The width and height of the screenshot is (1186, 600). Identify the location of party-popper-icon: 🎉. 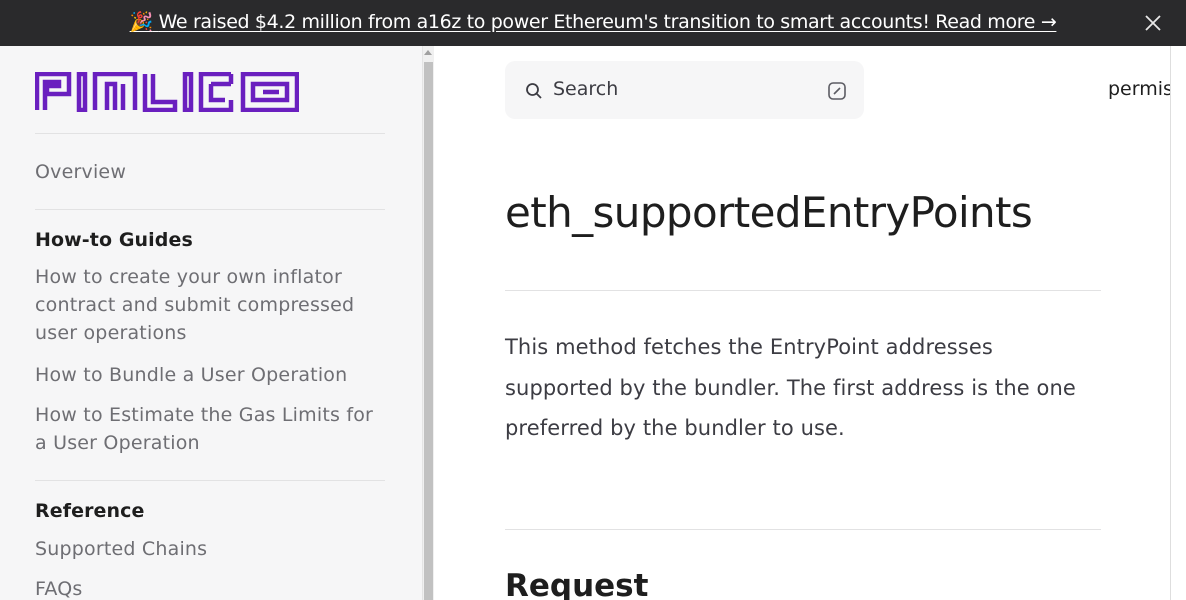
(141, 22).